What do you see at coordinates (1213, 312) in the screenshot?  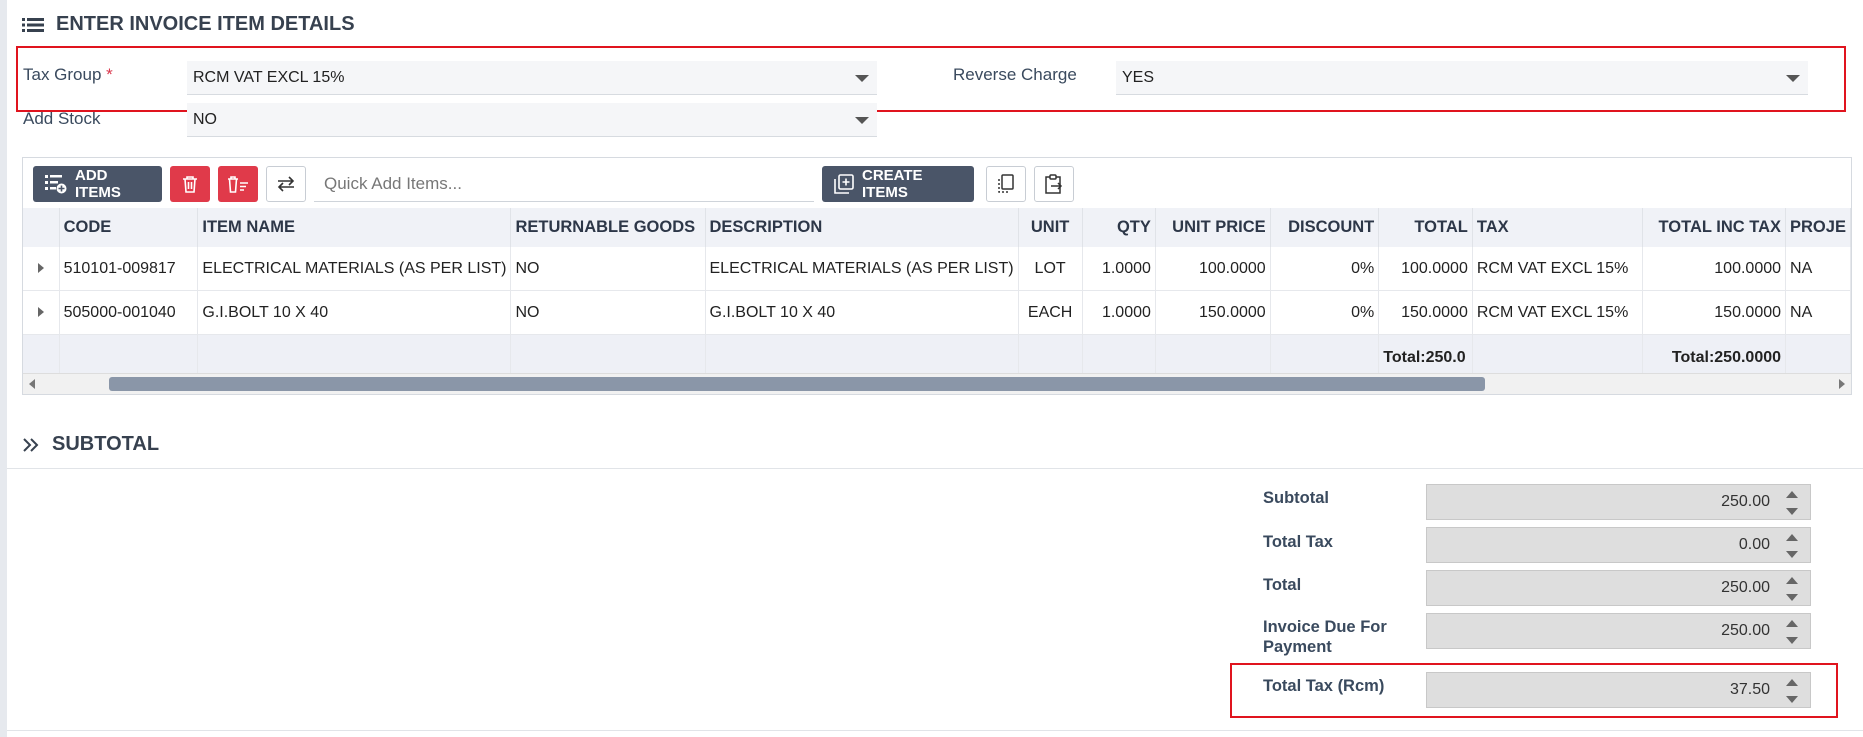 I see `cell-unit-price: 150.0000` at bounding box center [1213, 312].